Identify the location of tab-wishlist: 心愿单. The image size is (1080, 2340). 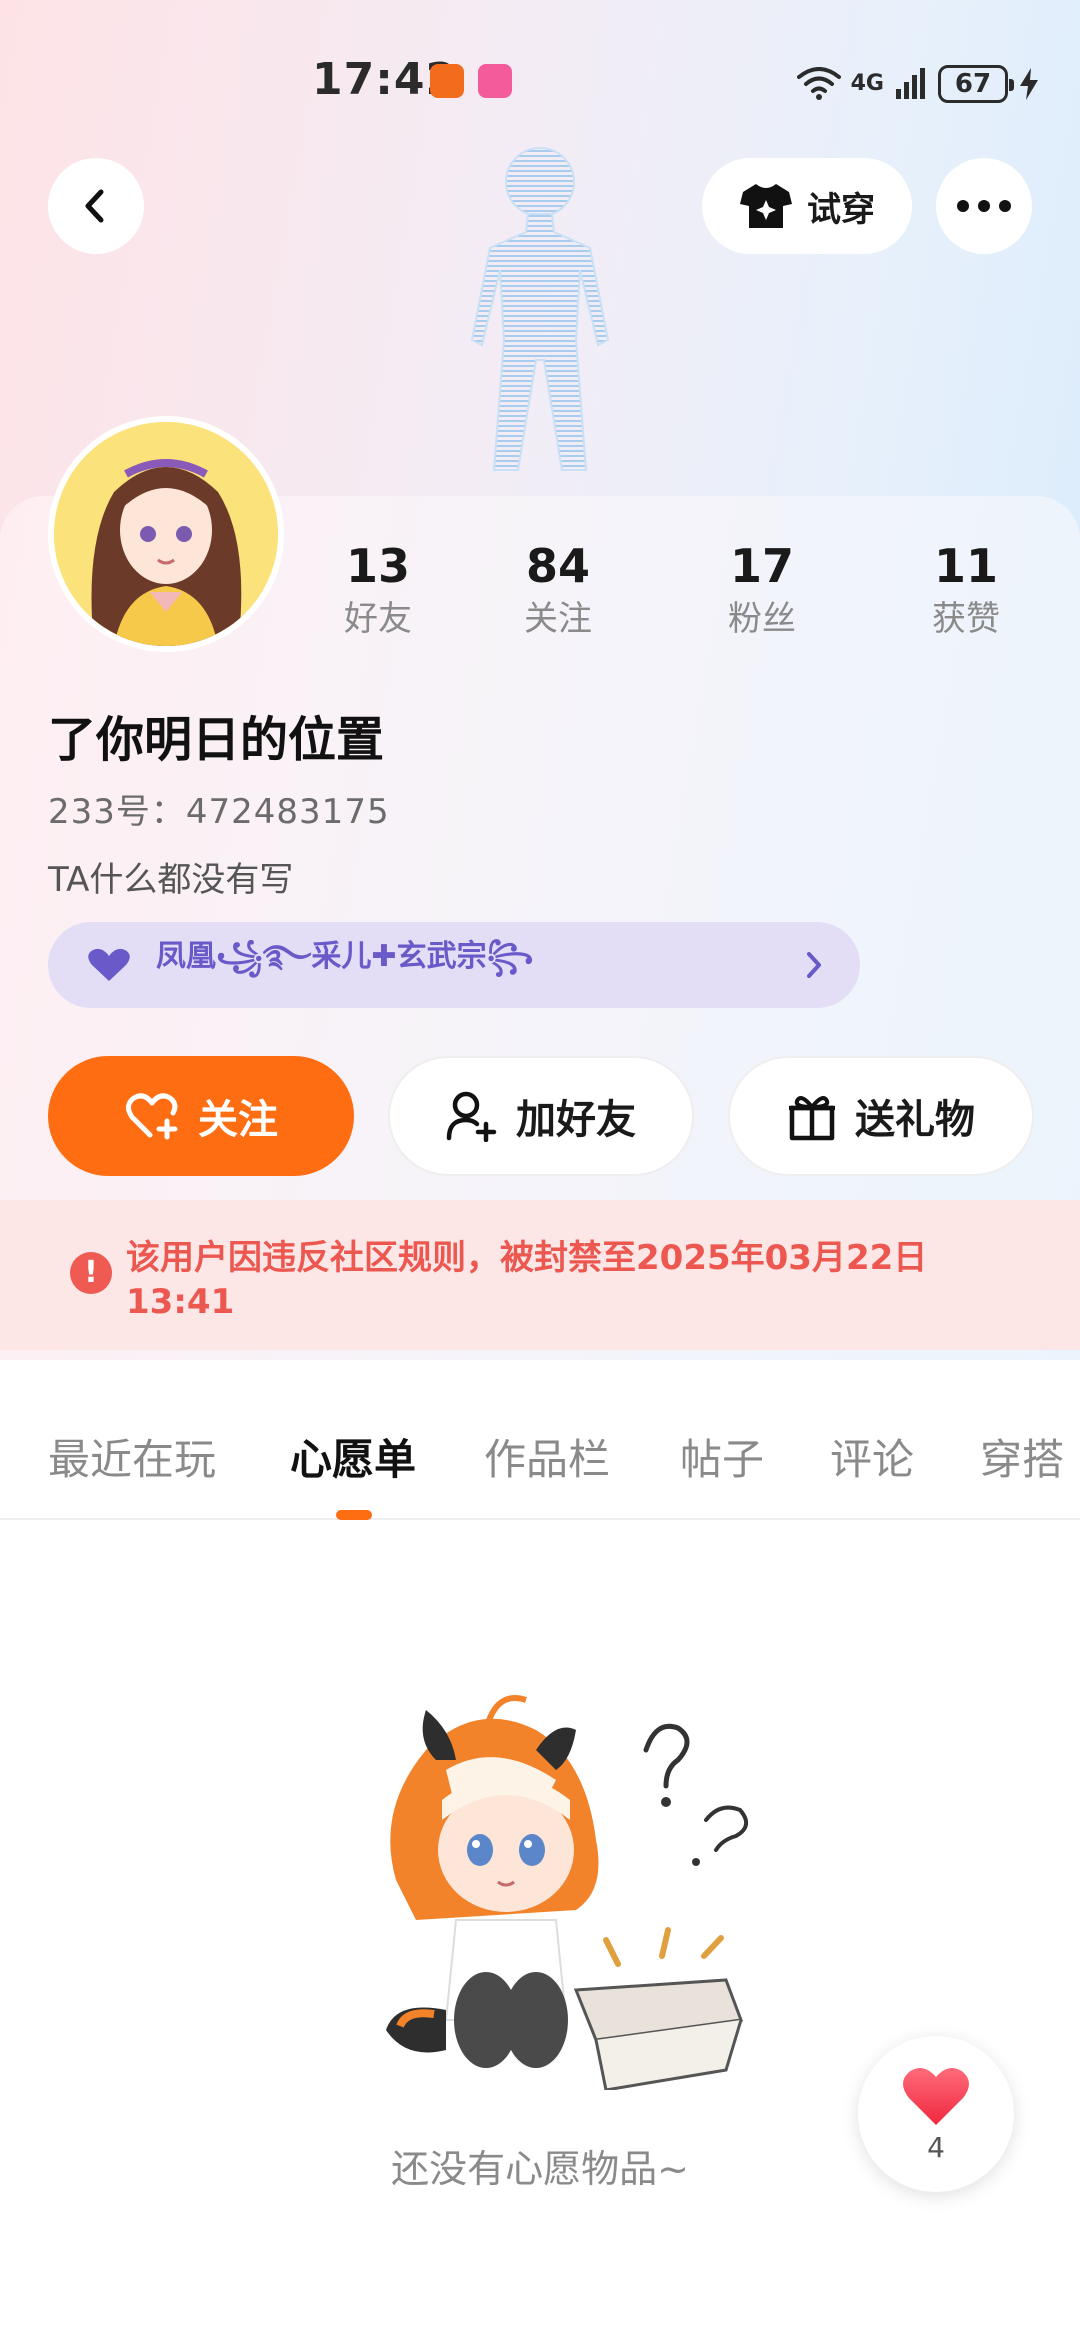
(353, 1456).